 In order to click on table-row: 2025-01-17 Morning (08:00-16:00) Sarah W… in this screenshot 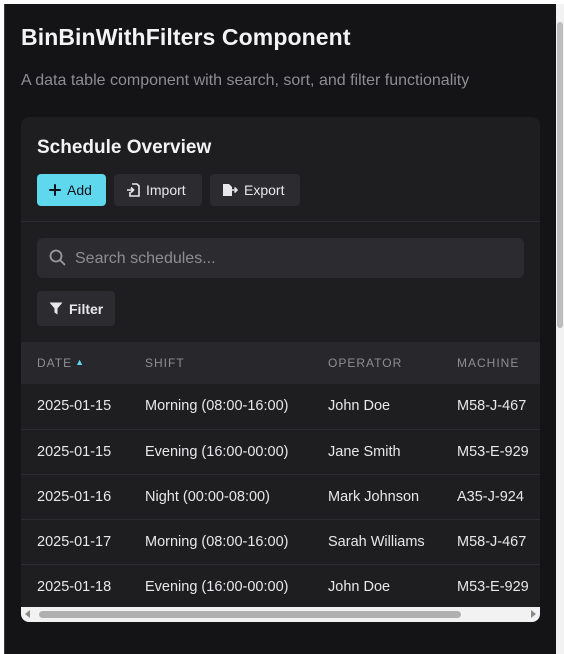, I will do `click(280, 541)`.